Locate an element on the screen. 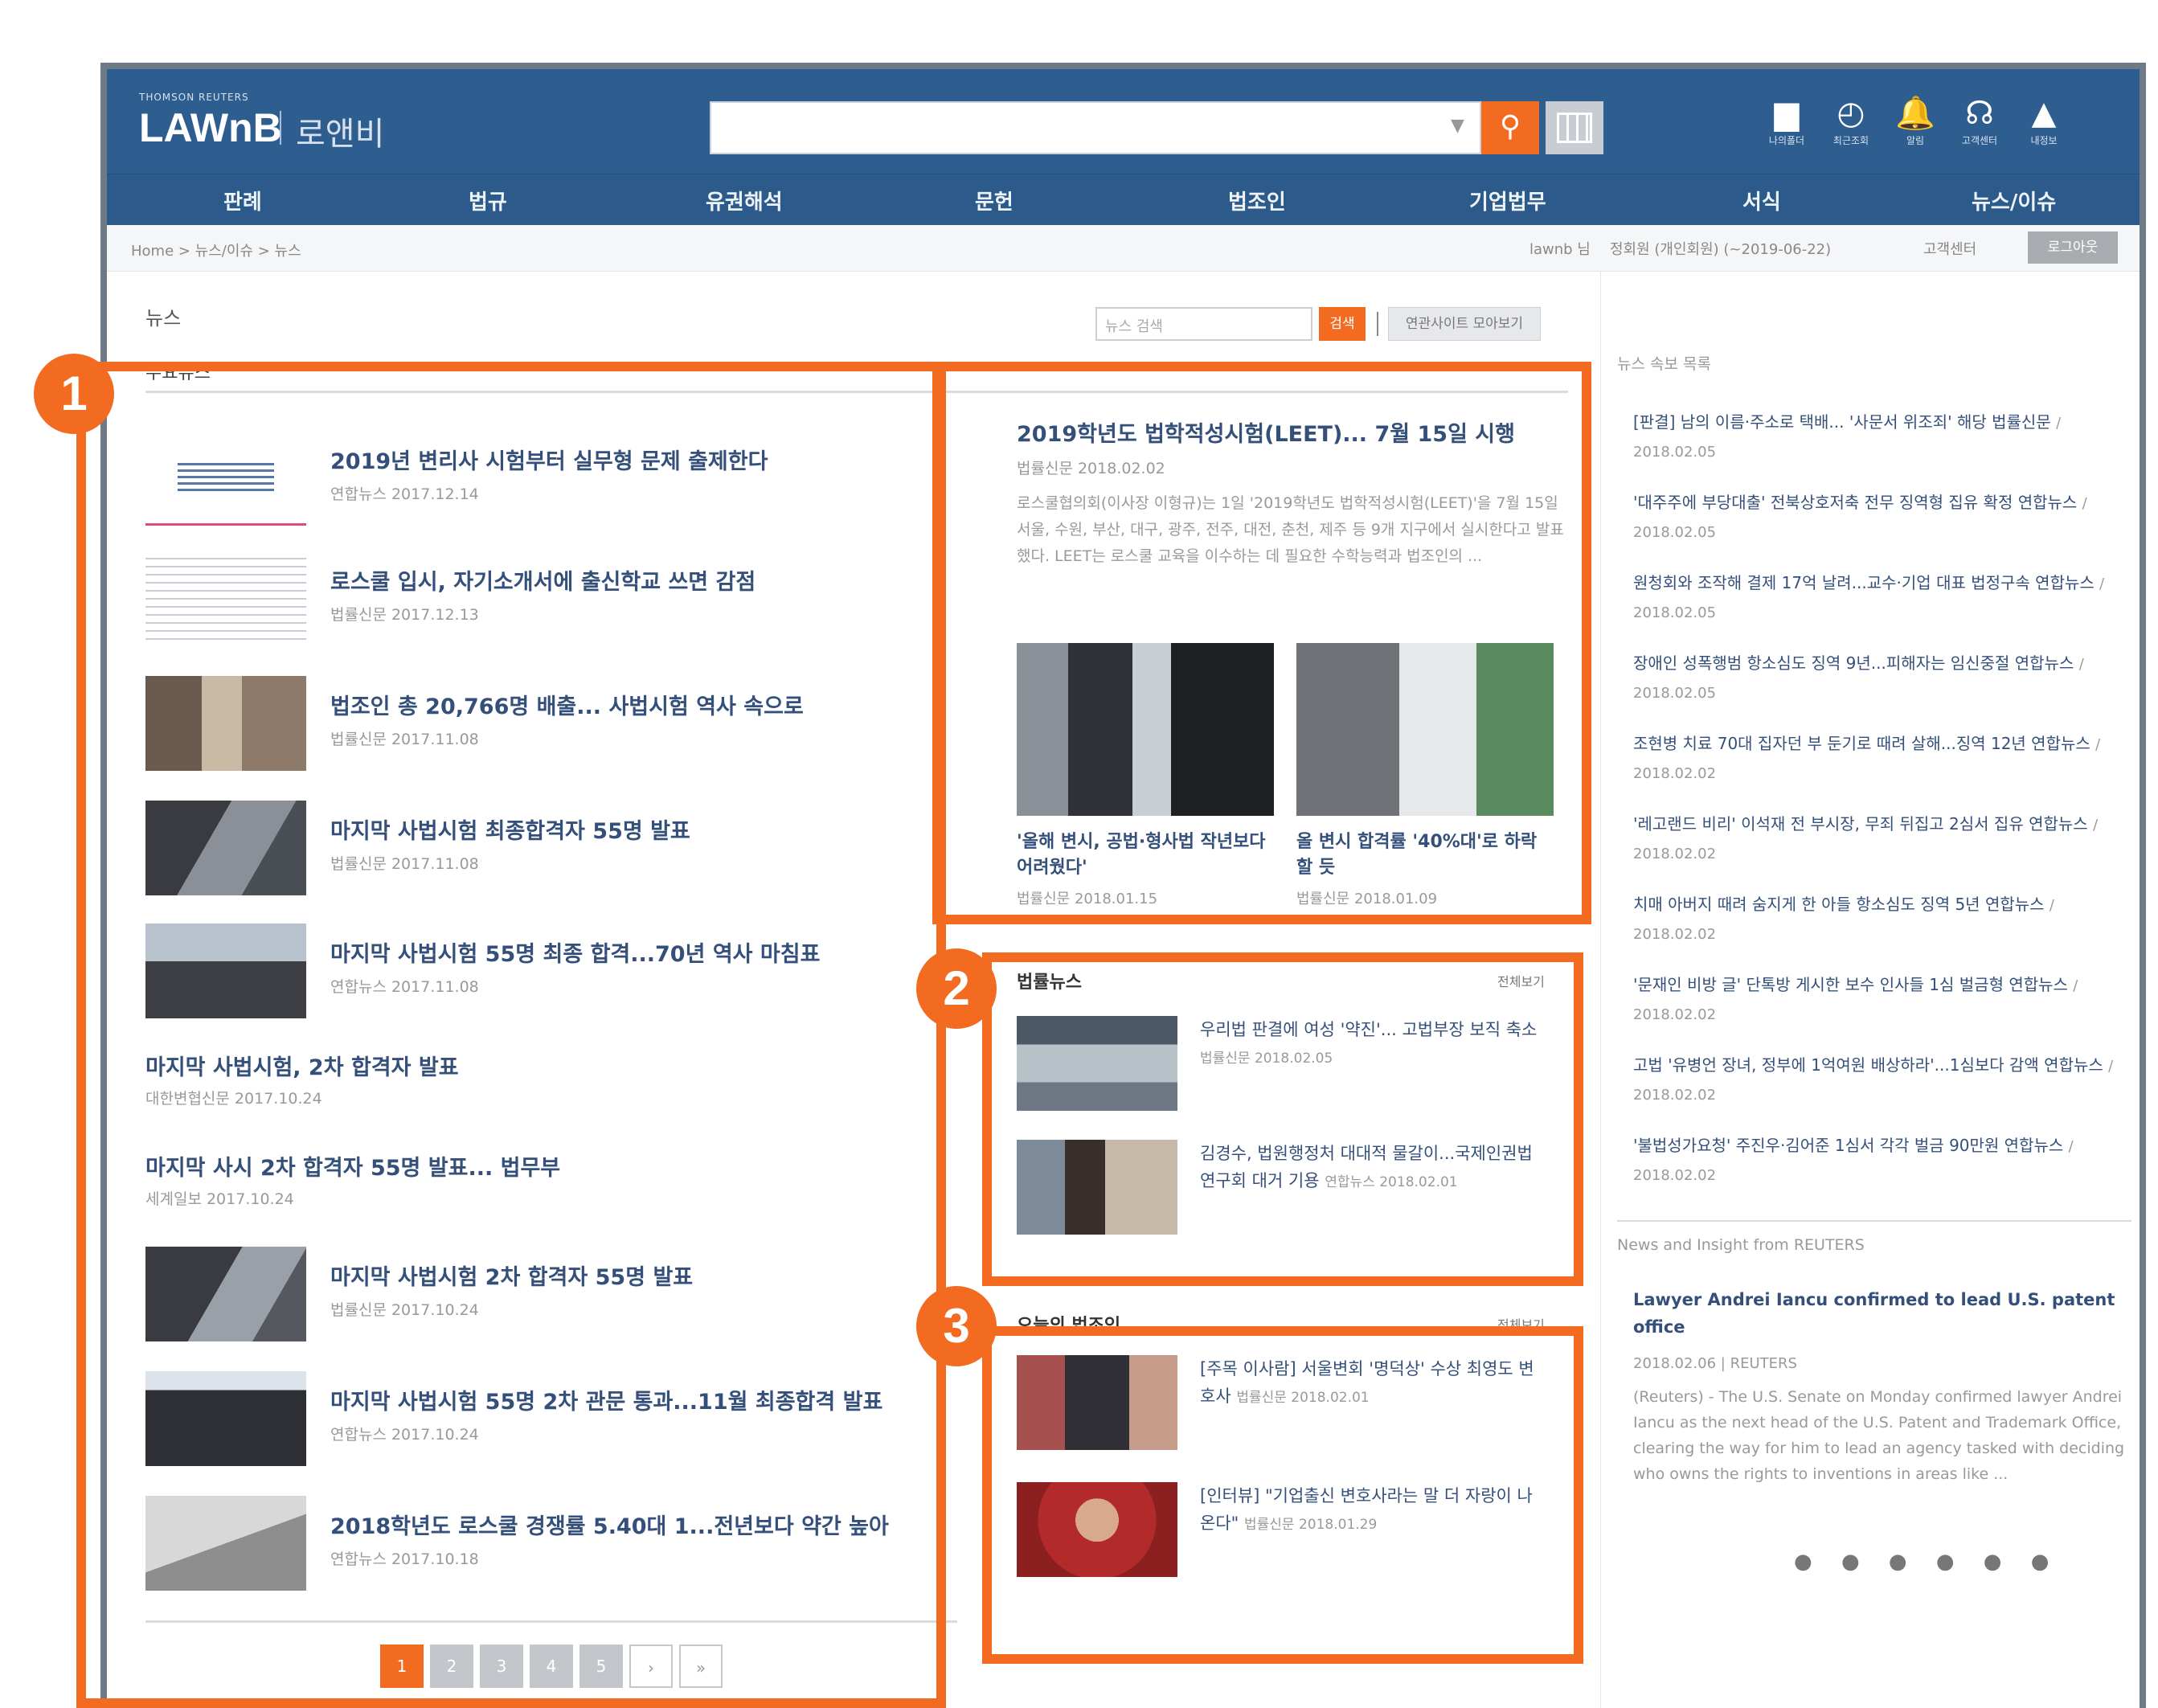 This screenshot has height=1708, width=2158. news-flash-title: [판결] 남의 이름·주소로 택배... '사문서 위조죄' 해당 법률신문 is located at coordinates (1842, 422).